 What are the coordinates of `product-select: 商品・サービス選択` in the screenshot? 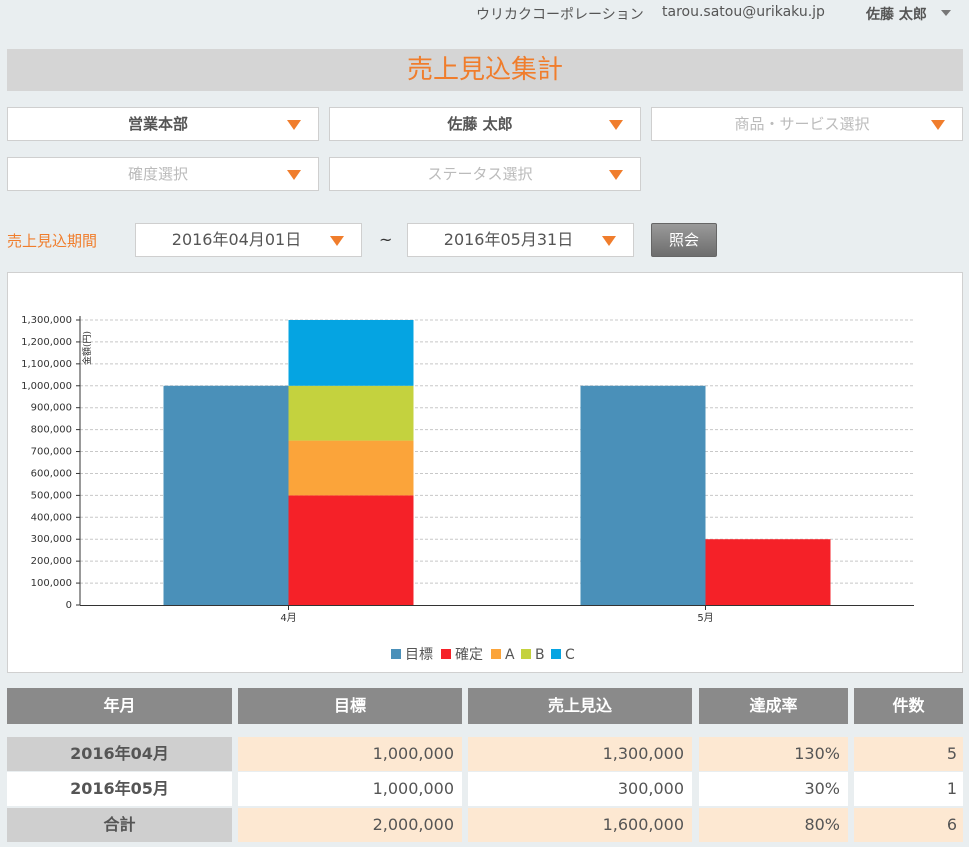 It's located at (807, 124).